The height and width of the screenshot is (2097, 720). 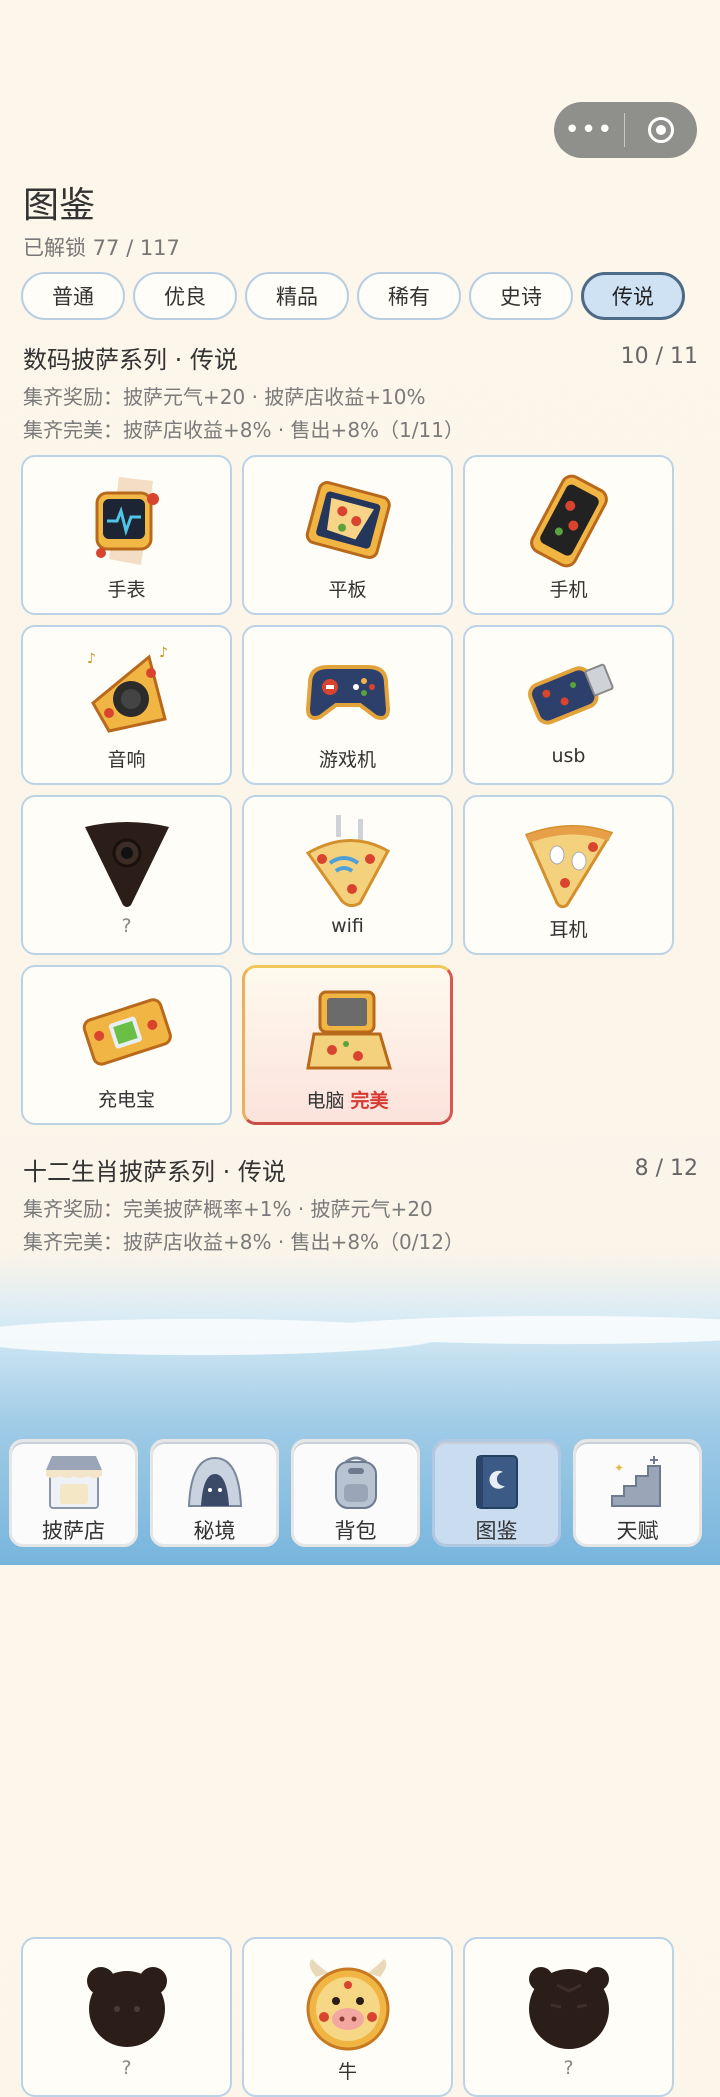 What do you see at coordinates (568, 590) in the screenshot?
I see `item-name: 手机` at bounding box center [568, 590].